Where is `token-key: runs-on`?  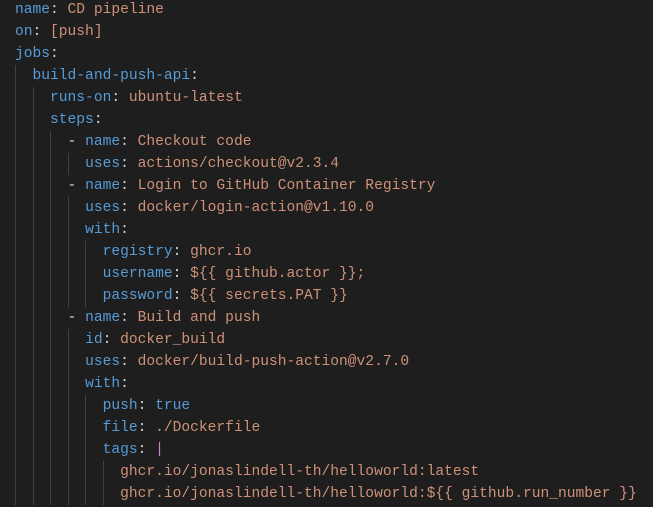 token-key: runs-on is located at coordinates (81, 98).